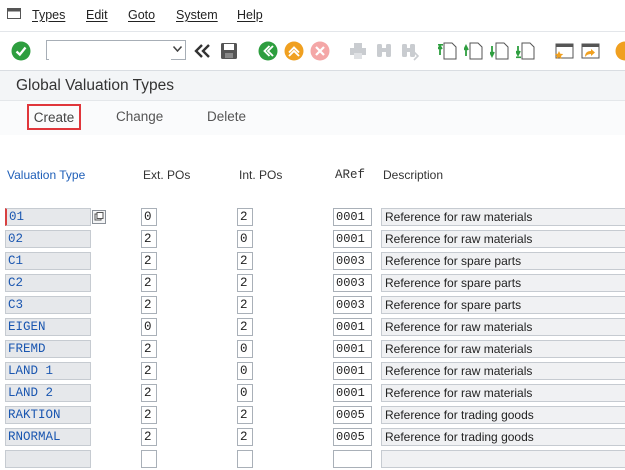  Describe the element at coordinates (294, 51) in the screenshot. I see `exit-icon` at that location.